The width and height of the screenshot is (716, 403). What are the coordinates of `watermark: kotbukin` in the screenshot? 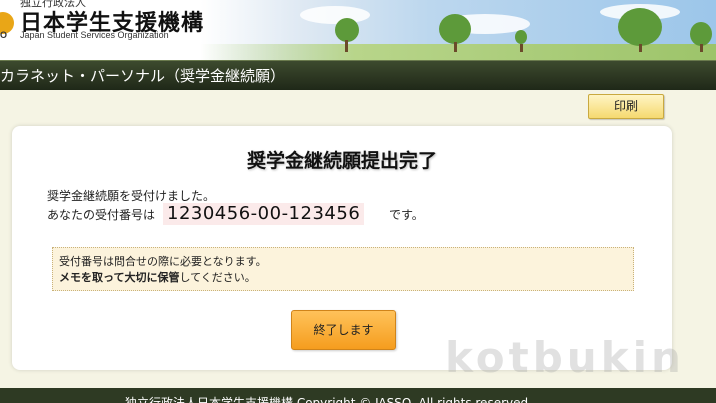 It's located at (565, 357).